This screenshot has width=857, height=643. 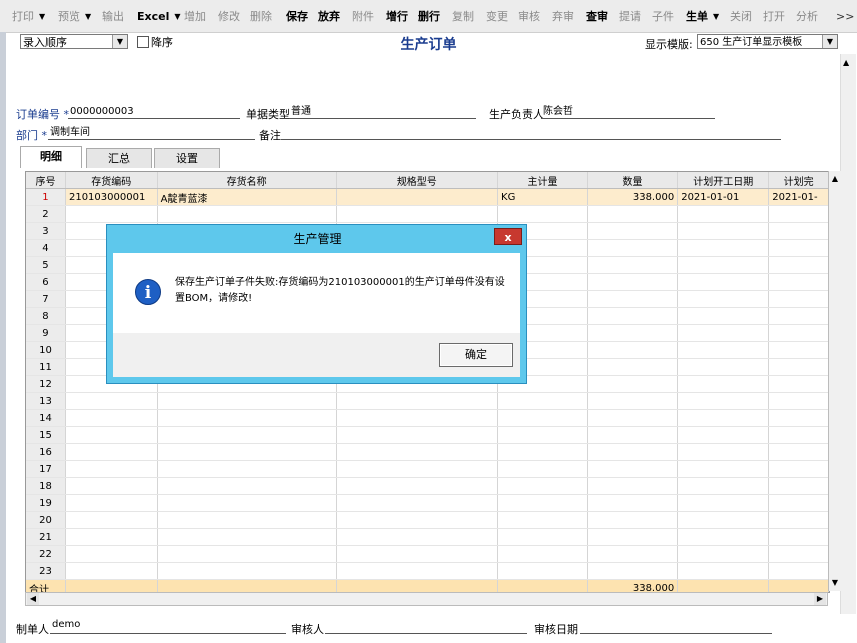 I want to click on toolbar-button: 子件, so click(x=663, y=16).